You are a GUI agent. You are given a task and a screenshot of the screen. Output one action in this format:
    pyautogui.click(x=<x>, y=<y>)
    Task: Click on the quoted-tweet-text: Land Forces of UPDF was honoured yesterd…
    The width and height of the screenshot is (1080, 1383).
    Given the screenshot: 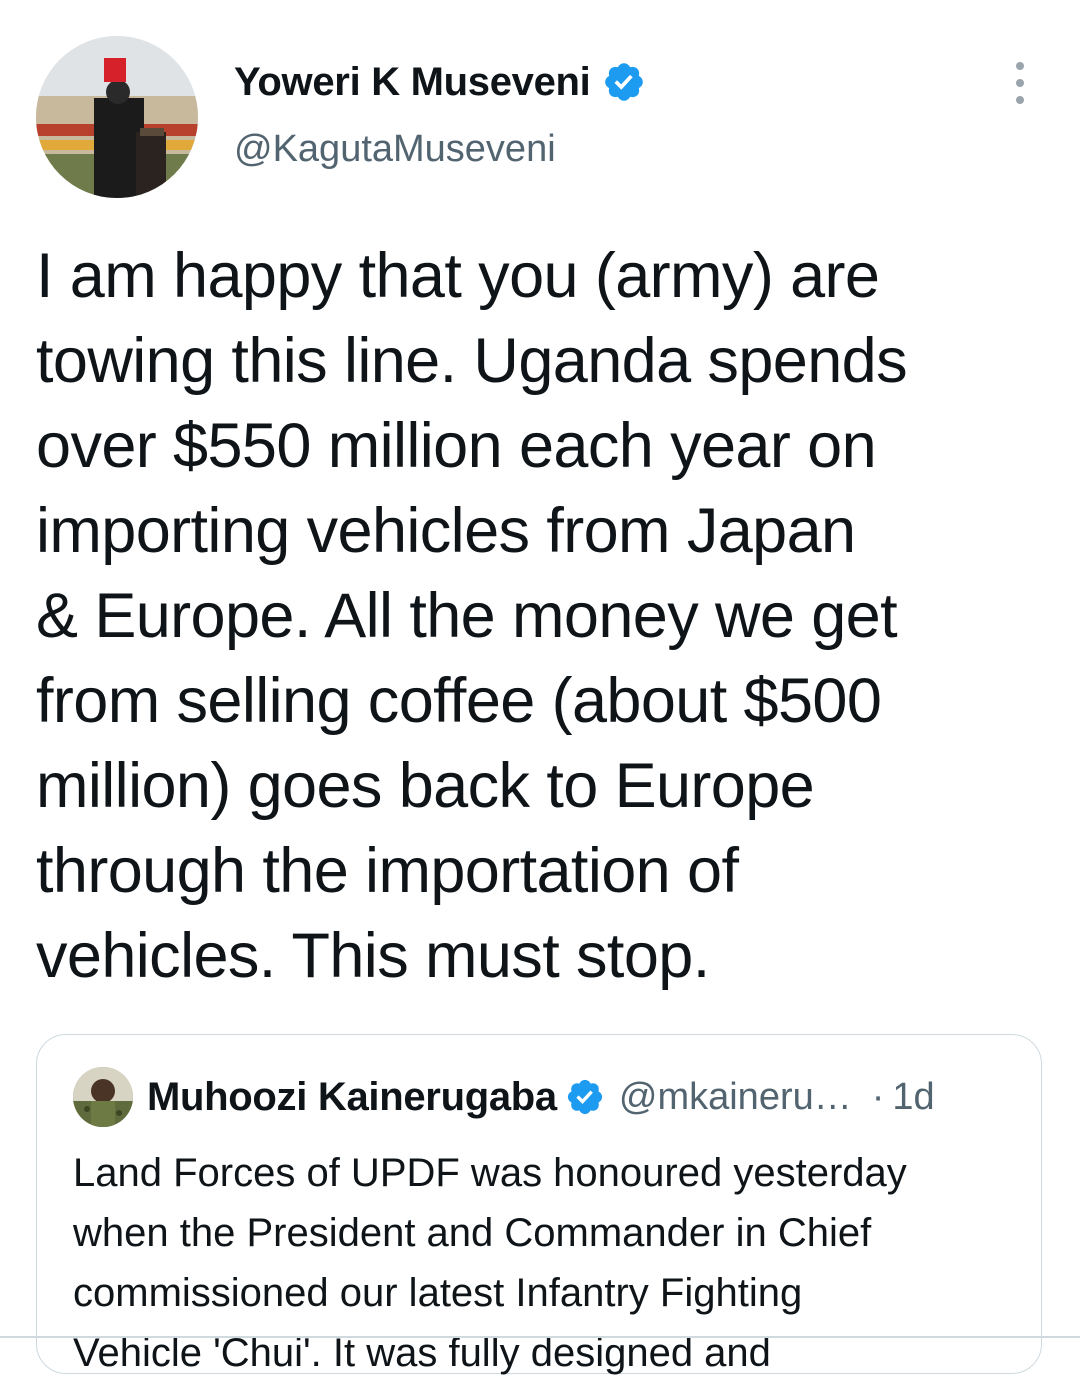 What is the action you would take?
    pyautogui.click(x=490, y=1263)
    